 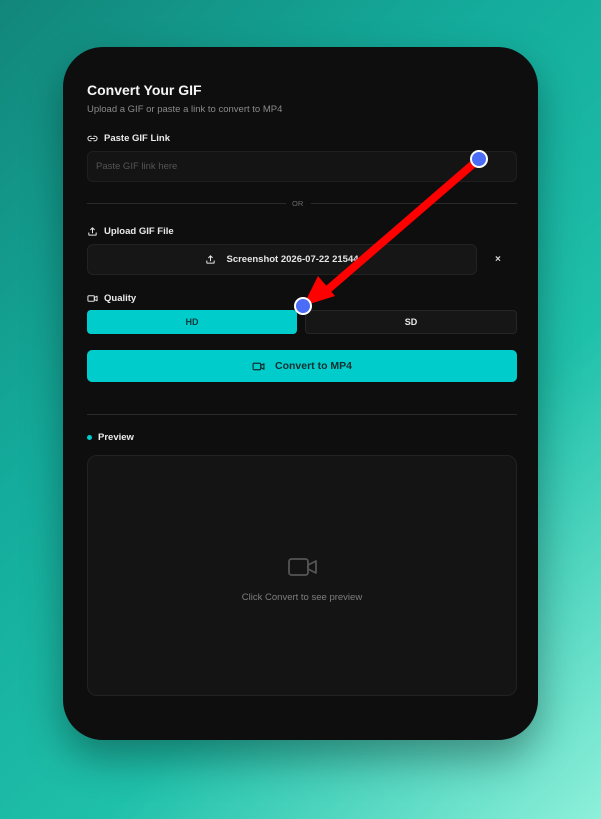 What do you see at coordinates (402, 225) in the screenshot?
I see `arrow-shaft` at bounding box center [402, 225].